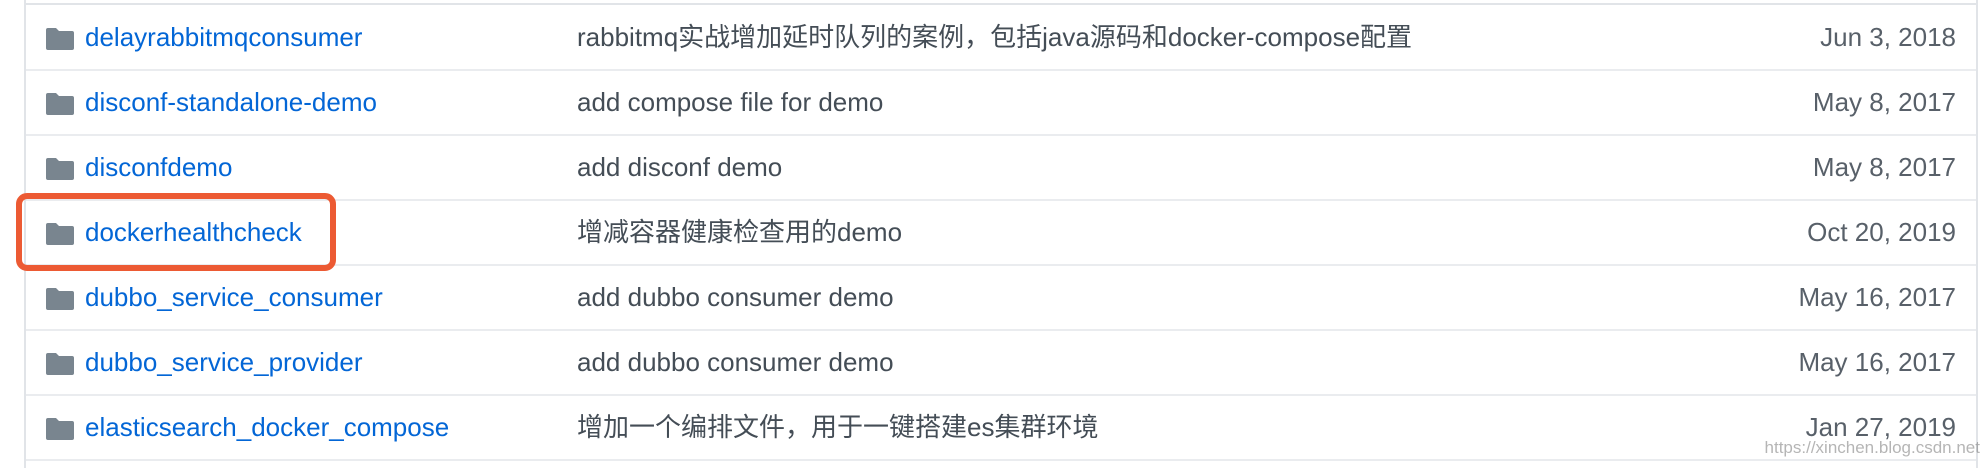 The height and width of the screenshot is (468, 1988). I want to click on folder-link: dockerhealthcheck, so click(193, 232).